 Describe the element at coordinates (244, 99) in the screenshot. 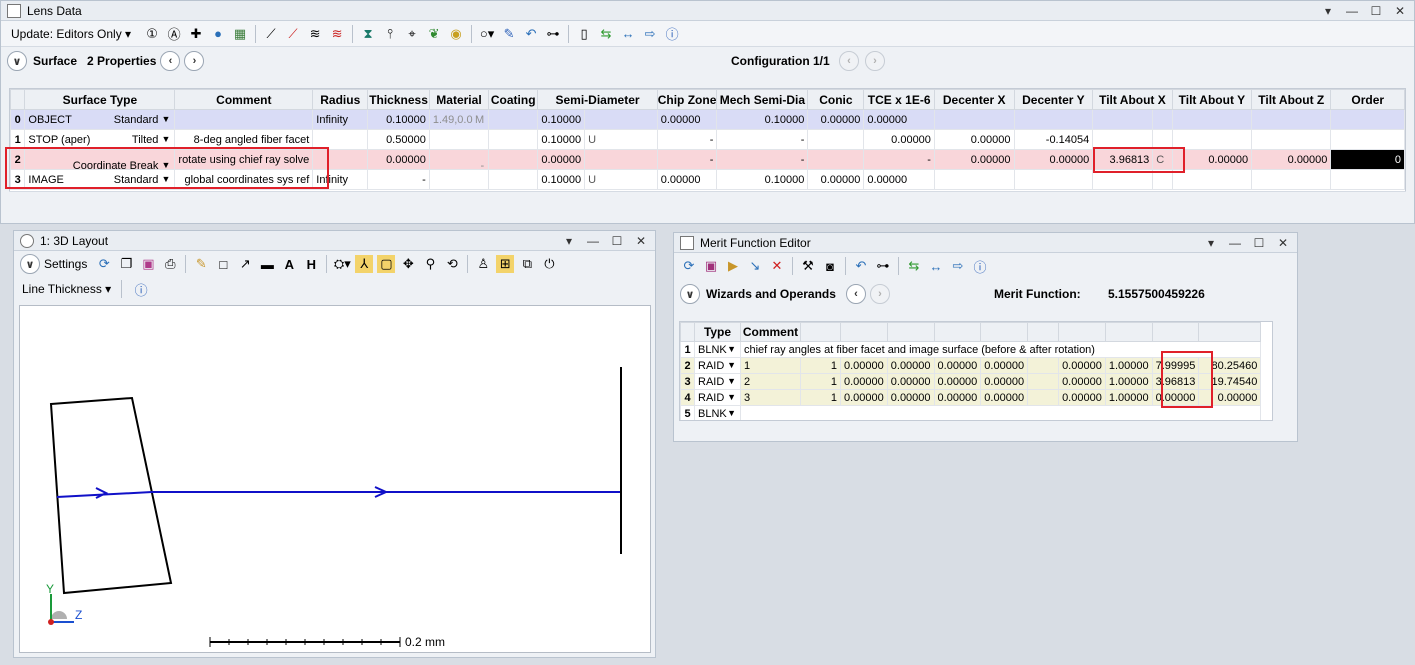

I see `header-comment: Comment` at that location.